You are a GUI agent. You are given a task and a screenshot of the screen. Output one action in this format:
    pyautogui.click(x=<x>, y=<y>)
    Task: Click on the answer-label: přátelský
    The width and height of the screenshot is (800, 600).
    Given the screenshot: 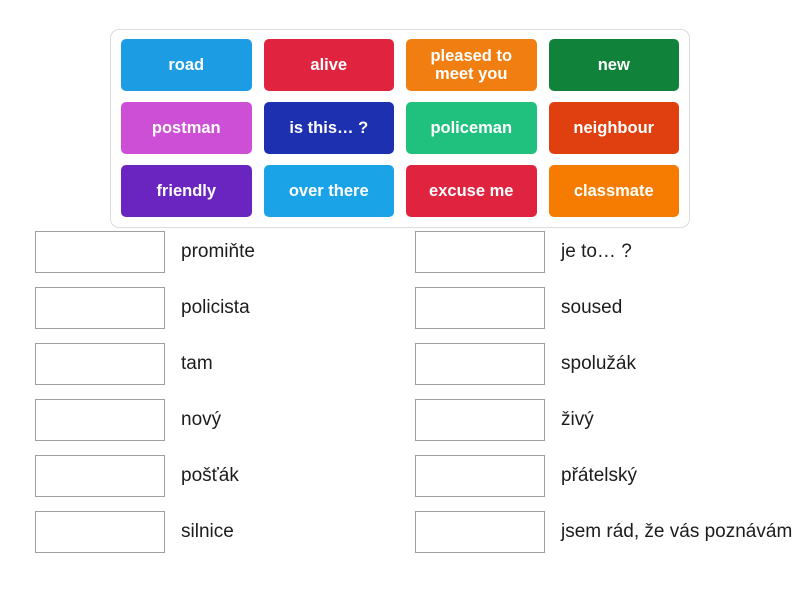 What is the action you would take?
    pyautogui.click(x=599, y=475)
    